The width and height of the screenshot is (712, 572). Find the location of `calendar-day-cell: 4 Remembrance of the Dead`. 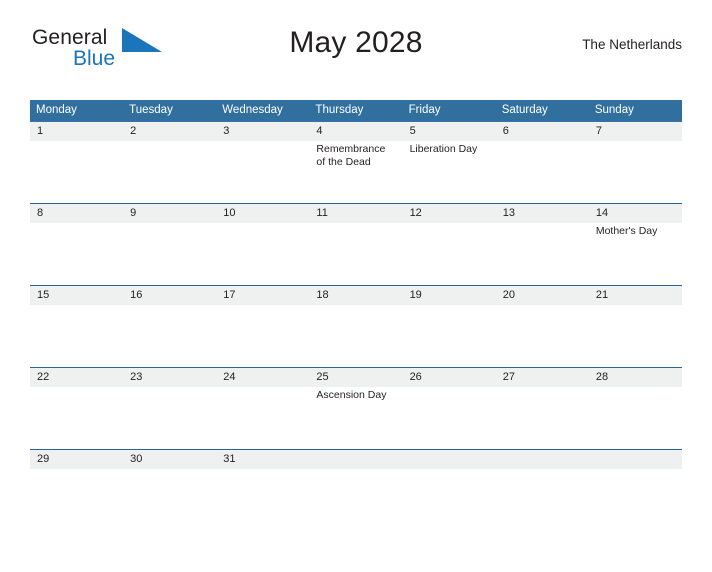

calendar-day-cell: 4 Remembrance of the Dead is located at coordinates (356, 162).